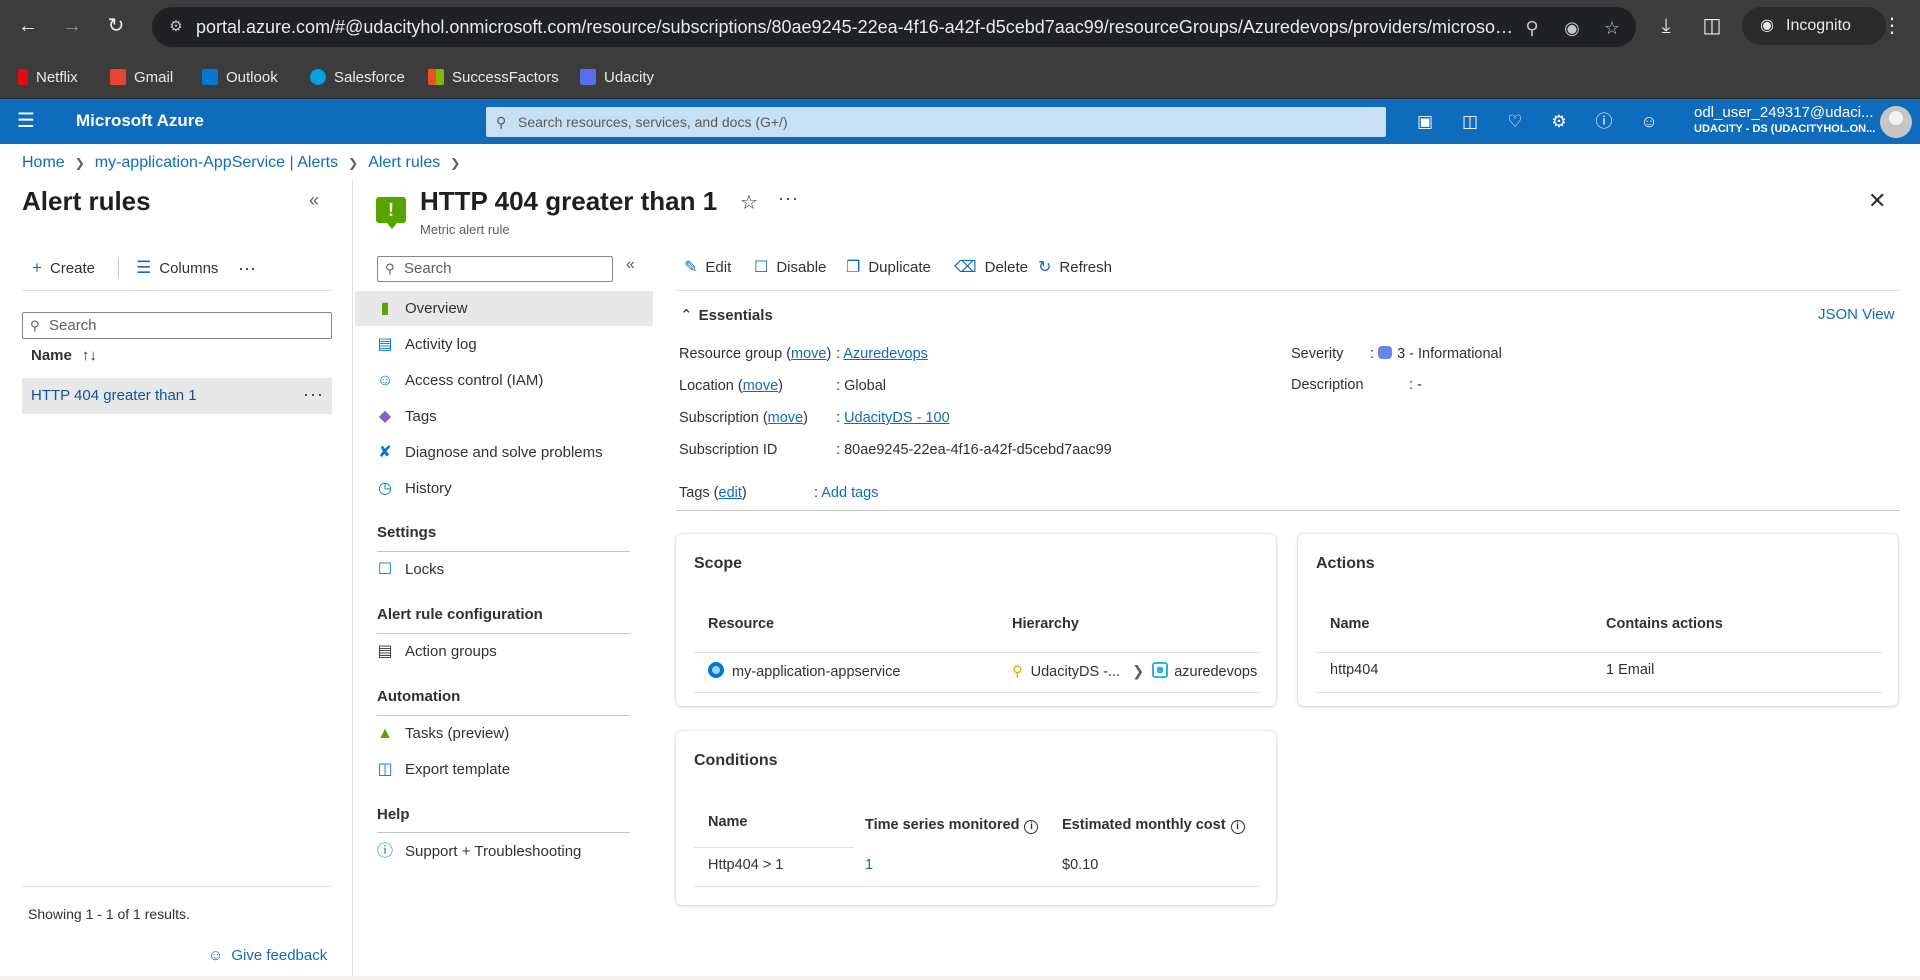 This screenshot has width=1920, height=980. I want to click on bookmark-netflix: Netflix, so click(48, 78).